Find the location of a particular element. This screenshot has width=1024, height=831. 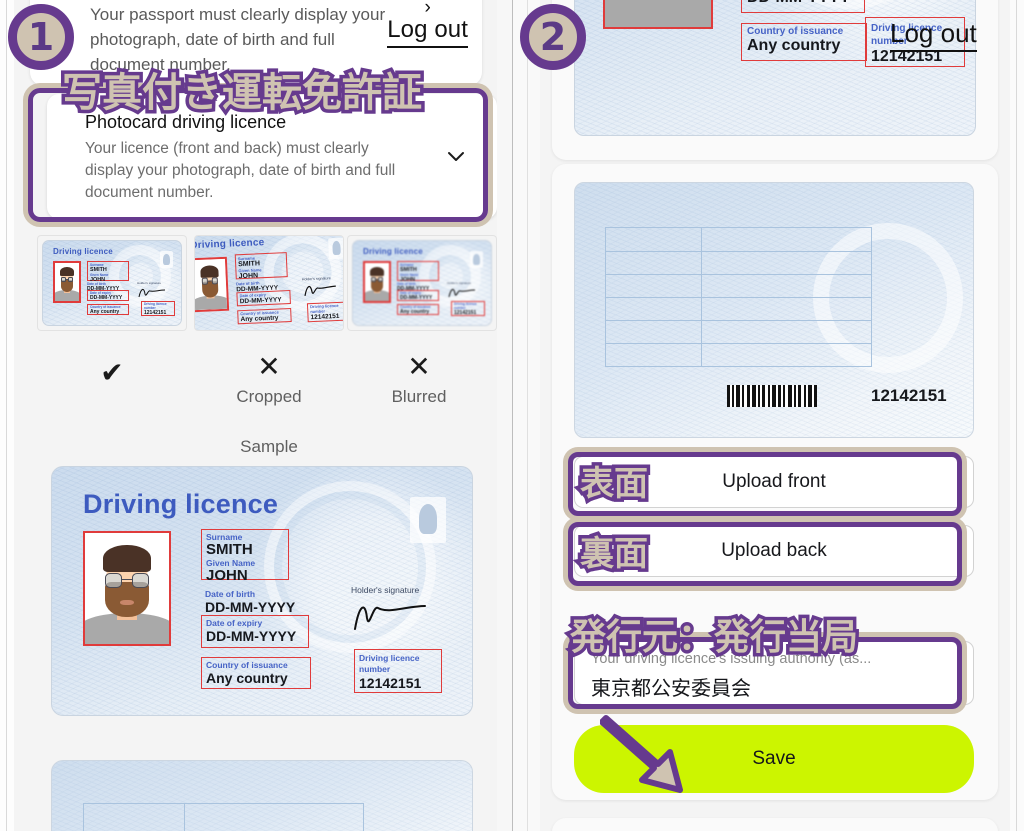

logout-label-right: Log out is located at coordinates (933, 35).